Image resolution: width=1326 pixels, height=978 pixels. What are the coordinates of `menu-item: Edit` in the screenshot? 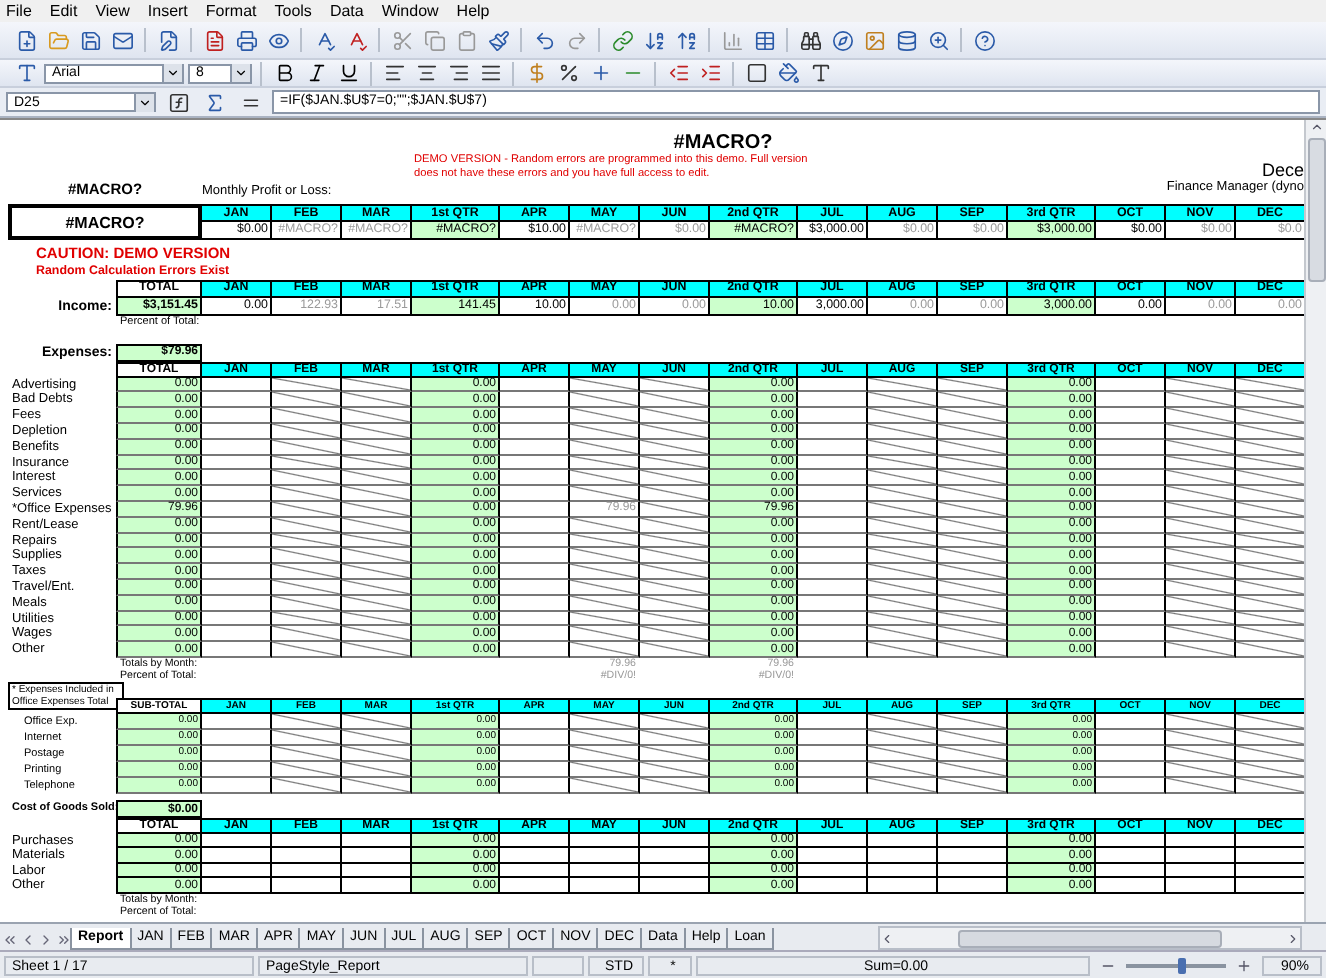 It's located at (63, 11).